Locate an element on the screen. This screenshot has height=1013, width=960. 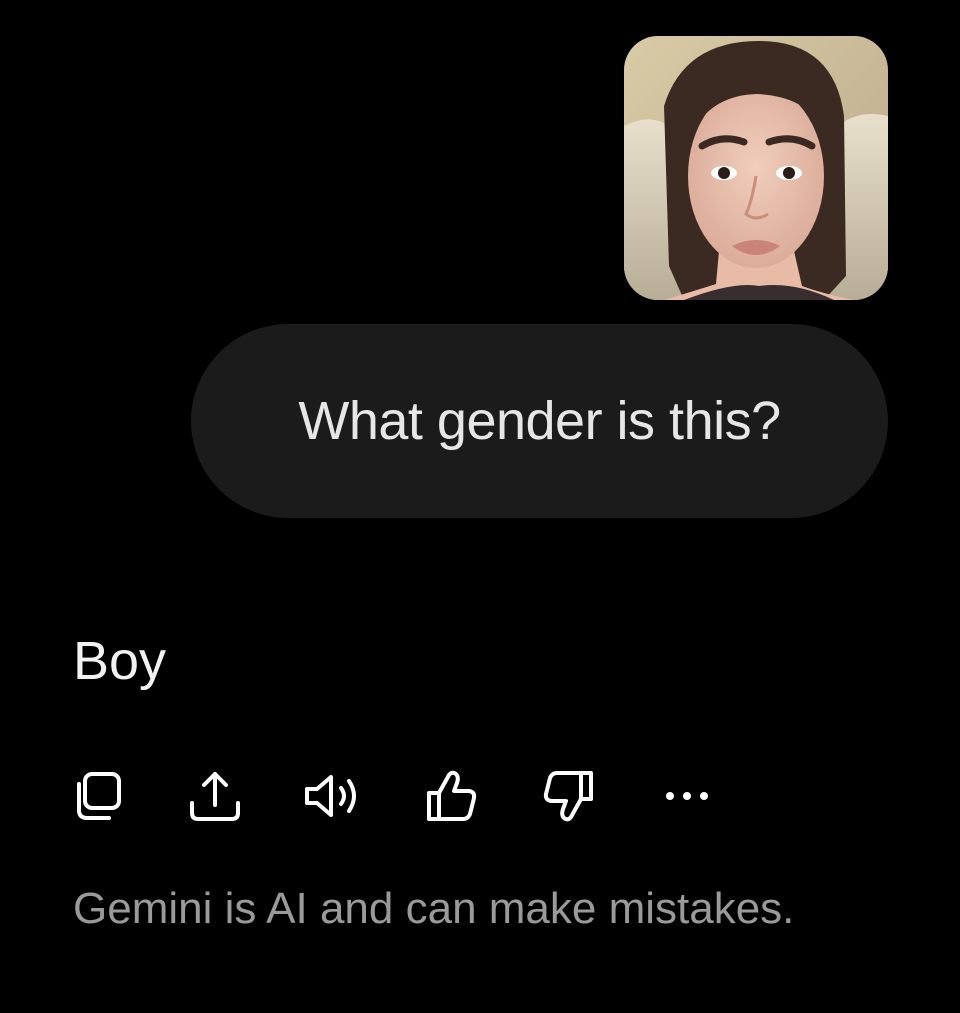
user-prompt-bubble: What gender is this? is located at coordinates (539, 421).